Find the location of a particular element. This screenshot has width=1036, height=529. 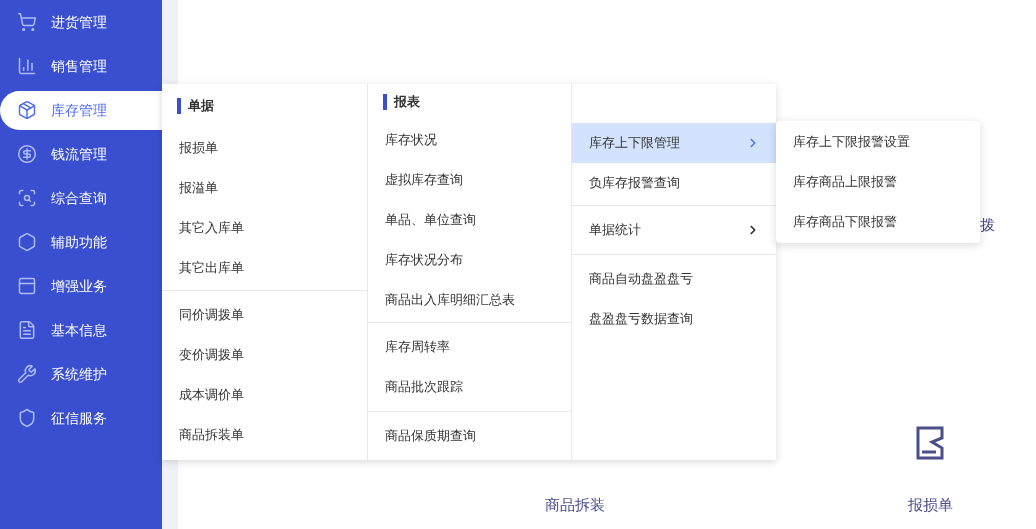

tile-label: 拨 is located at coordinates (987, 226).